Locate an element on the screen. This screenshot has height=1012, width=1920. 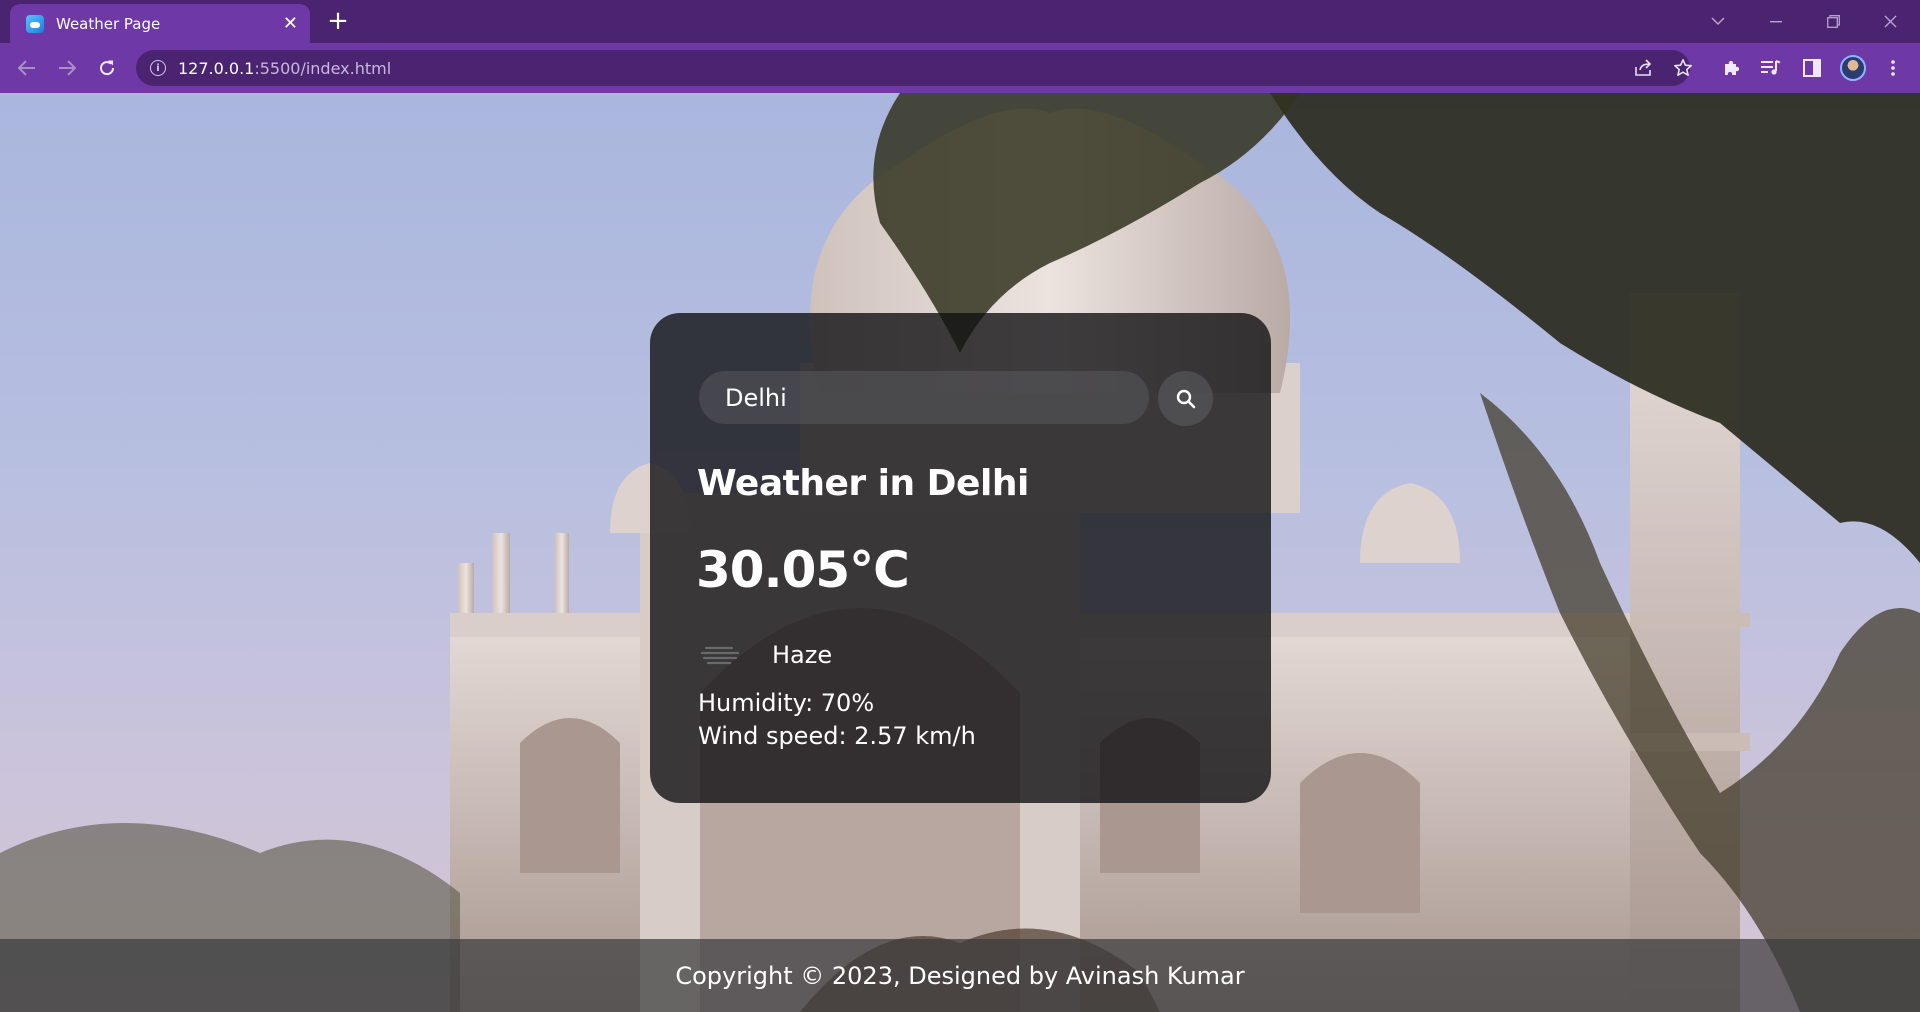
tab-close-button: ✕ is located at coordinates (290, 23).